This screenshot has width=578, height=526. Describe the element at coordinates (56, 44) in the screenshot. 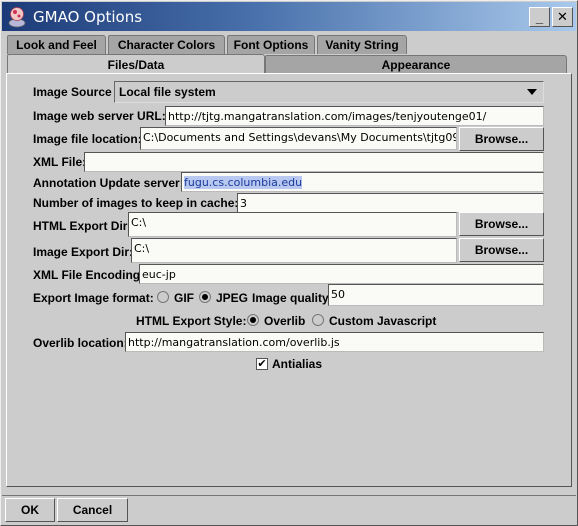

I see `tab-look-and-feel: Look and Feel` at that location.